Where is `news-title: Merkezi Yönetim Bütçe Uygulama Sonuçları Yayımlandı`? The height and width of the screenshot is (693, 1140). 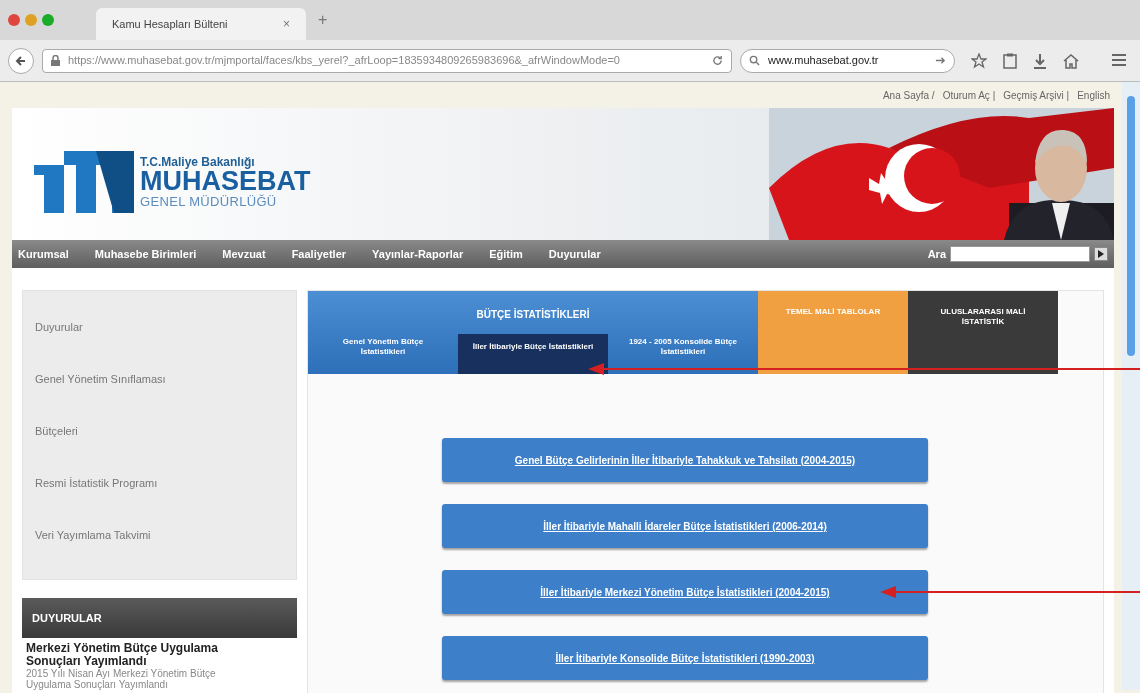
news-title: Merkezi Yönetim Bütçe Uygulama Sonuçları Yayımlandı is located at coordinates (137, 655).